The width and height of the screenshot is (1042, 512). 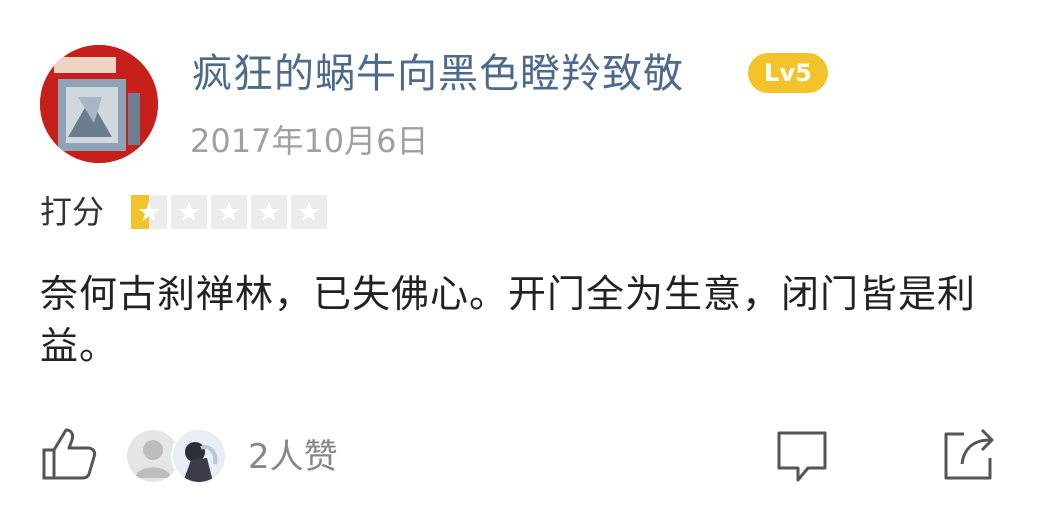 I want to click on user-photo-icon, so click(x=199, y=456).